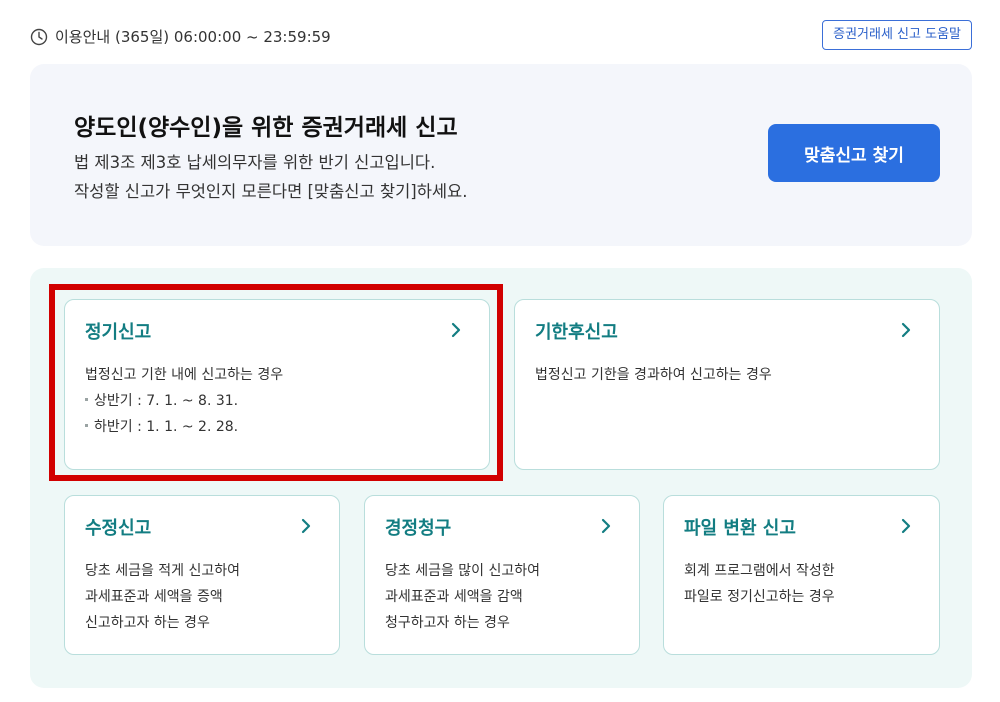 The width and height of the screenshot is (1000, 702). I want to click on card-late-report: 기한후신고 법정신고 기한을 경과하여 신고하는 경우, so click(727, 384).